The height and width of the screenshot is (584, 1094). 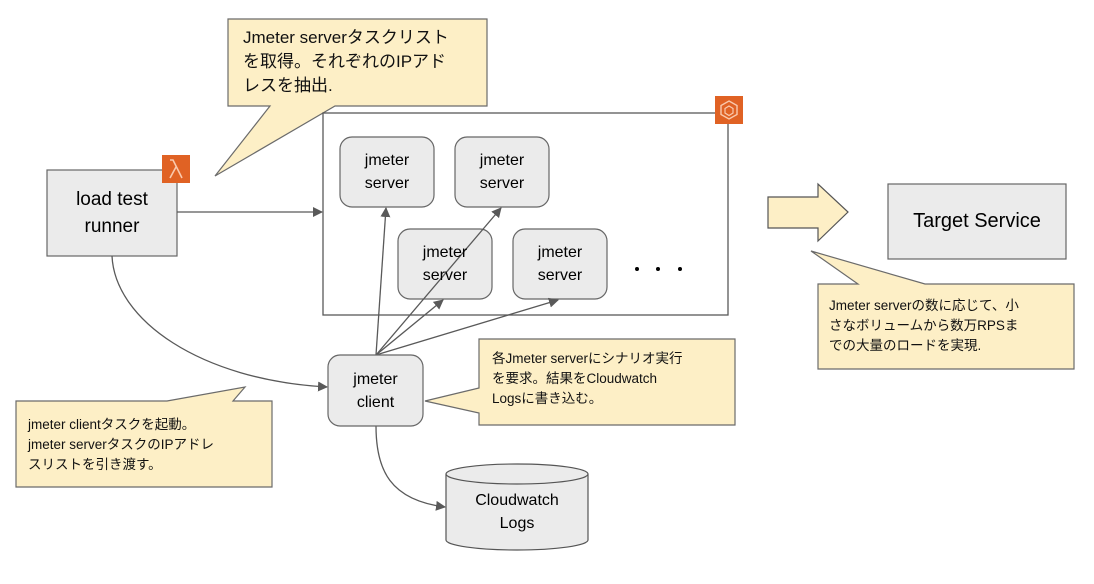 What do you see at coordinates (502, 172) in the screenshot?
I see `jmeter-server-label-2: jmeter server` at bounding box center [502, 172].